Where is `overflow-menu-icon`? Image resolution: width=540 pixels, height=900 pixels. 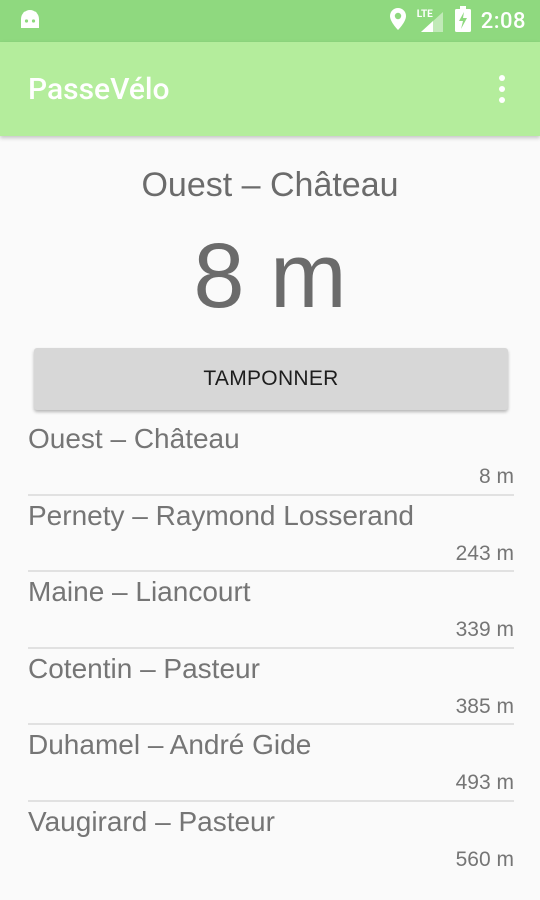
overflow-menu-icon is located at coordinates (502, 89).